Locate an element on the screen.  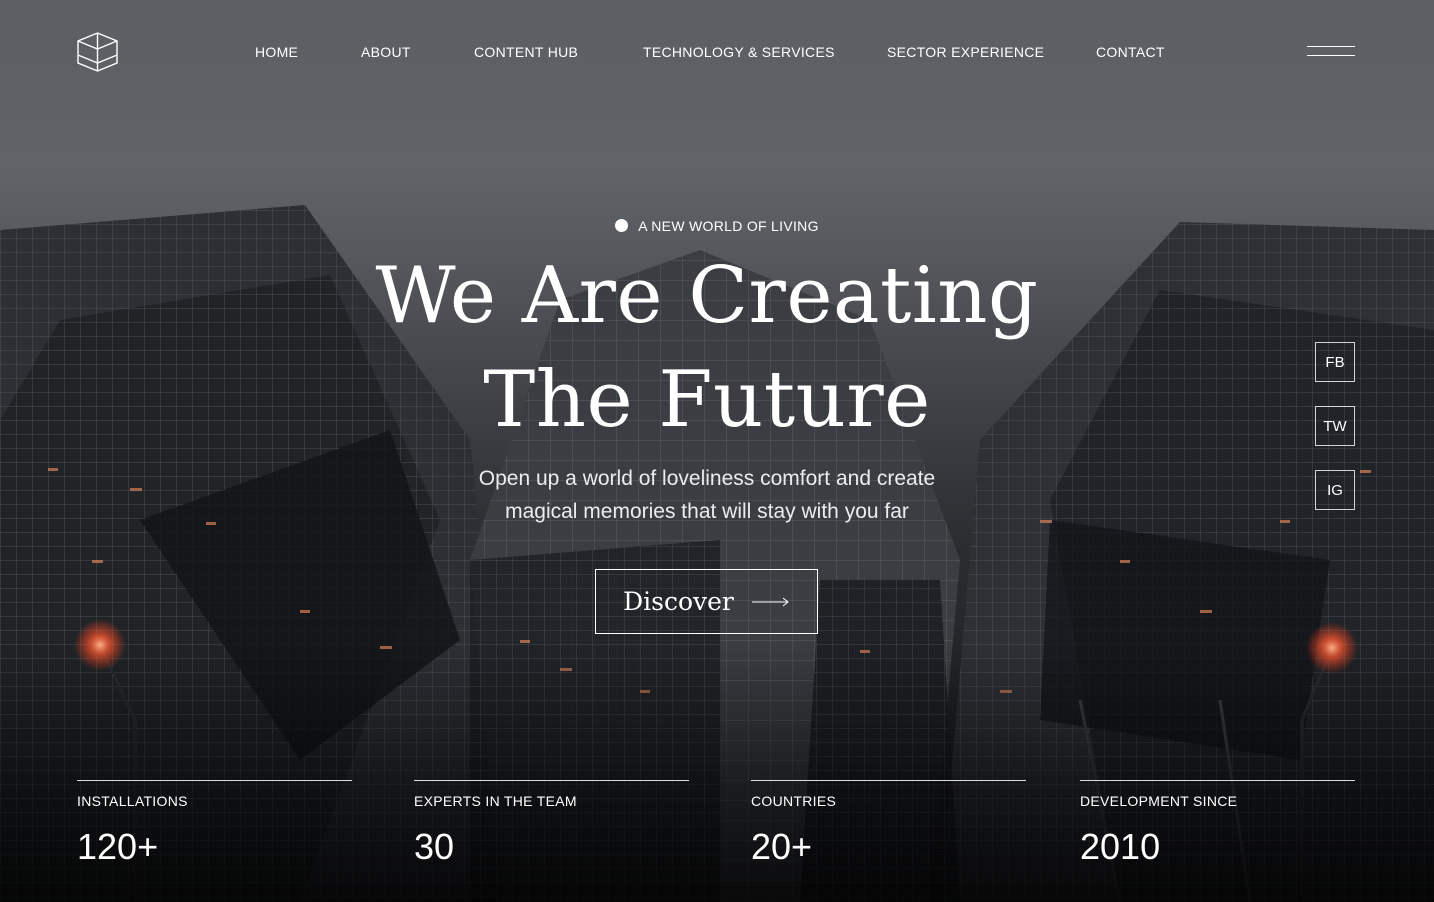
stat-installations: INSTALLATIONS 120+ is located at coordinates (214, 830).